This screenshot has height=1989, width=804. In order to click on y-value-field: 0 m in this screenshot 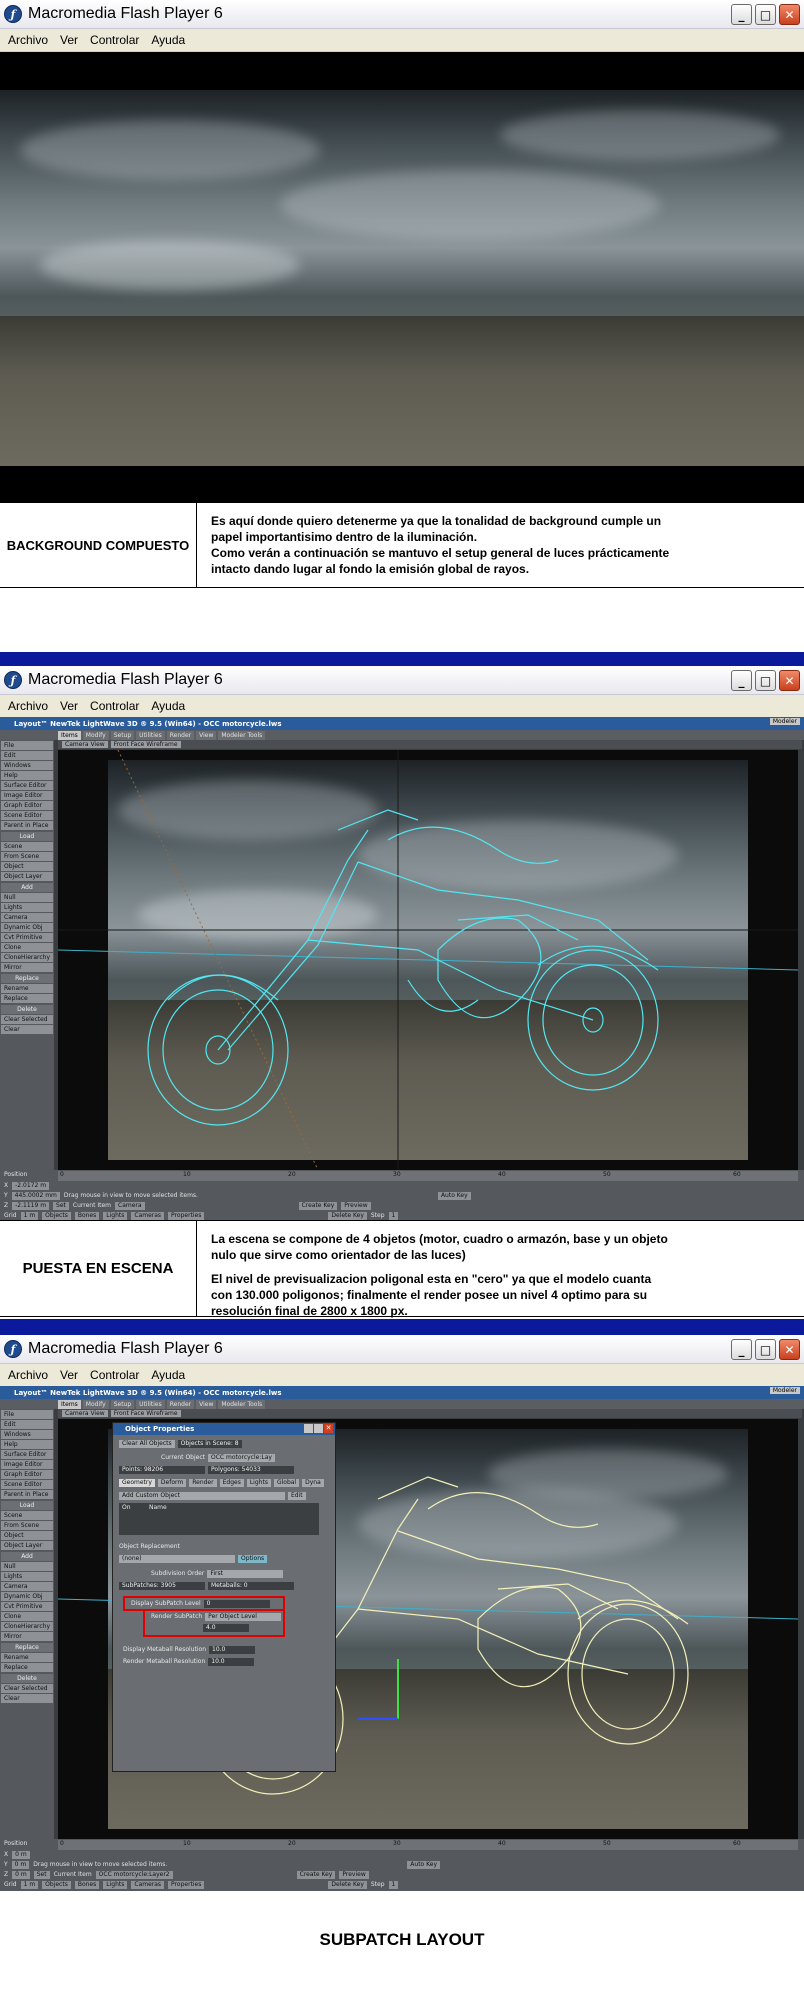, I will do `click(20, 1864)`.